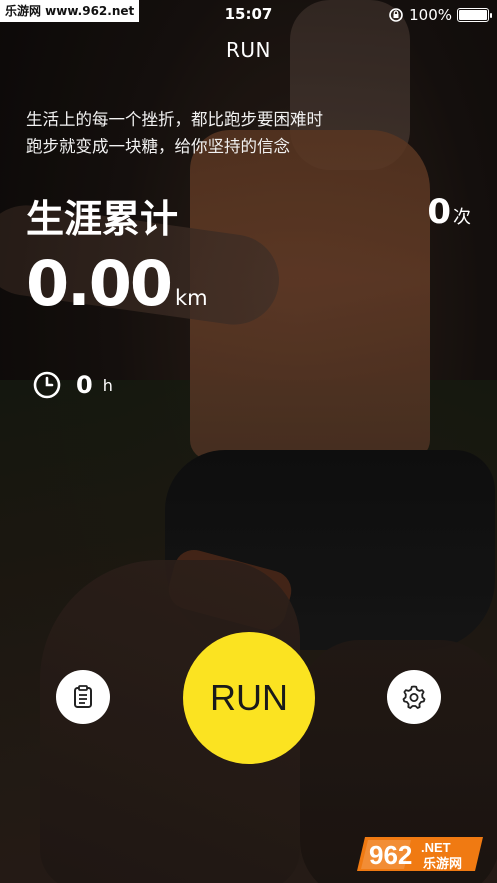  What do you see at coordinates (396, 15) in the screenshot?
I see `rotation-lock-icon` at bounding box center [396, 15].